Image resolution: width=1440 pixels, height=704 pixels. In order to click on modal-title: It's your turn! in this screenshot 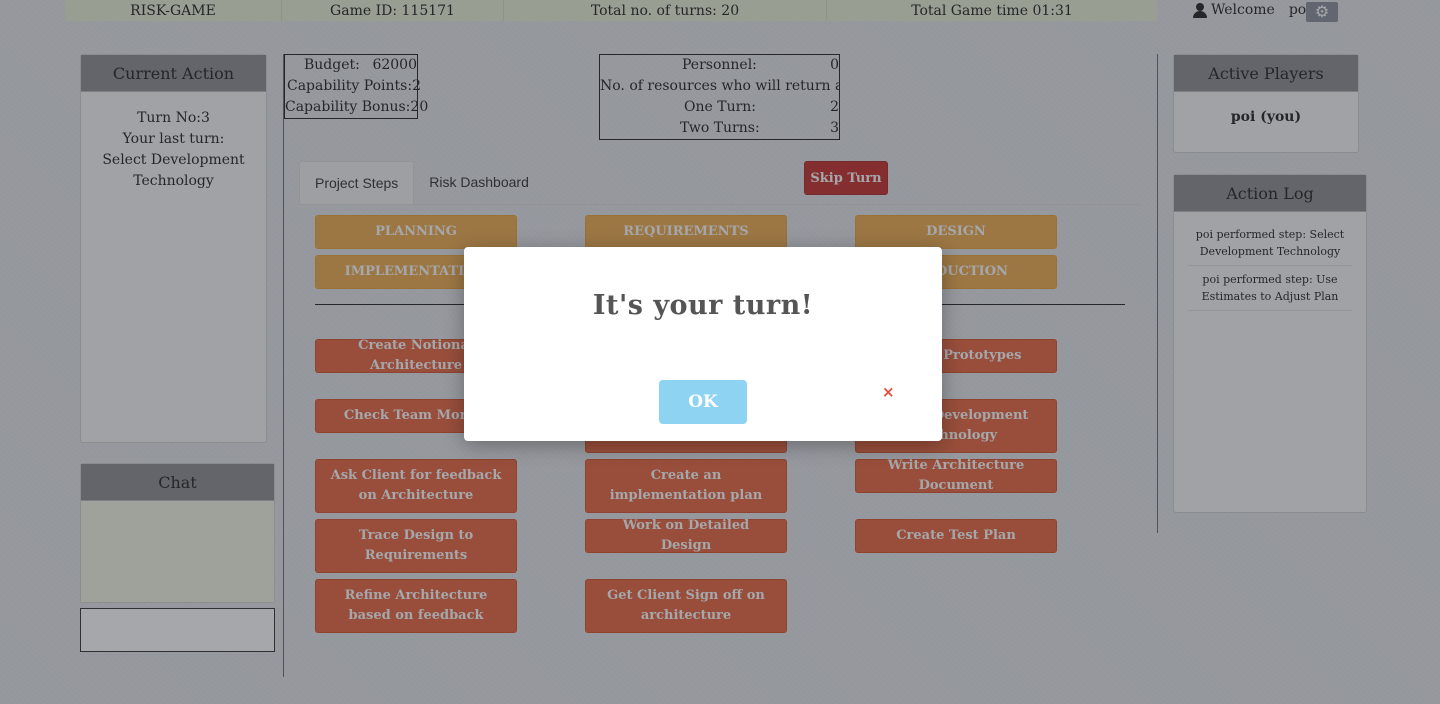, I will do `click(703, 305)`.